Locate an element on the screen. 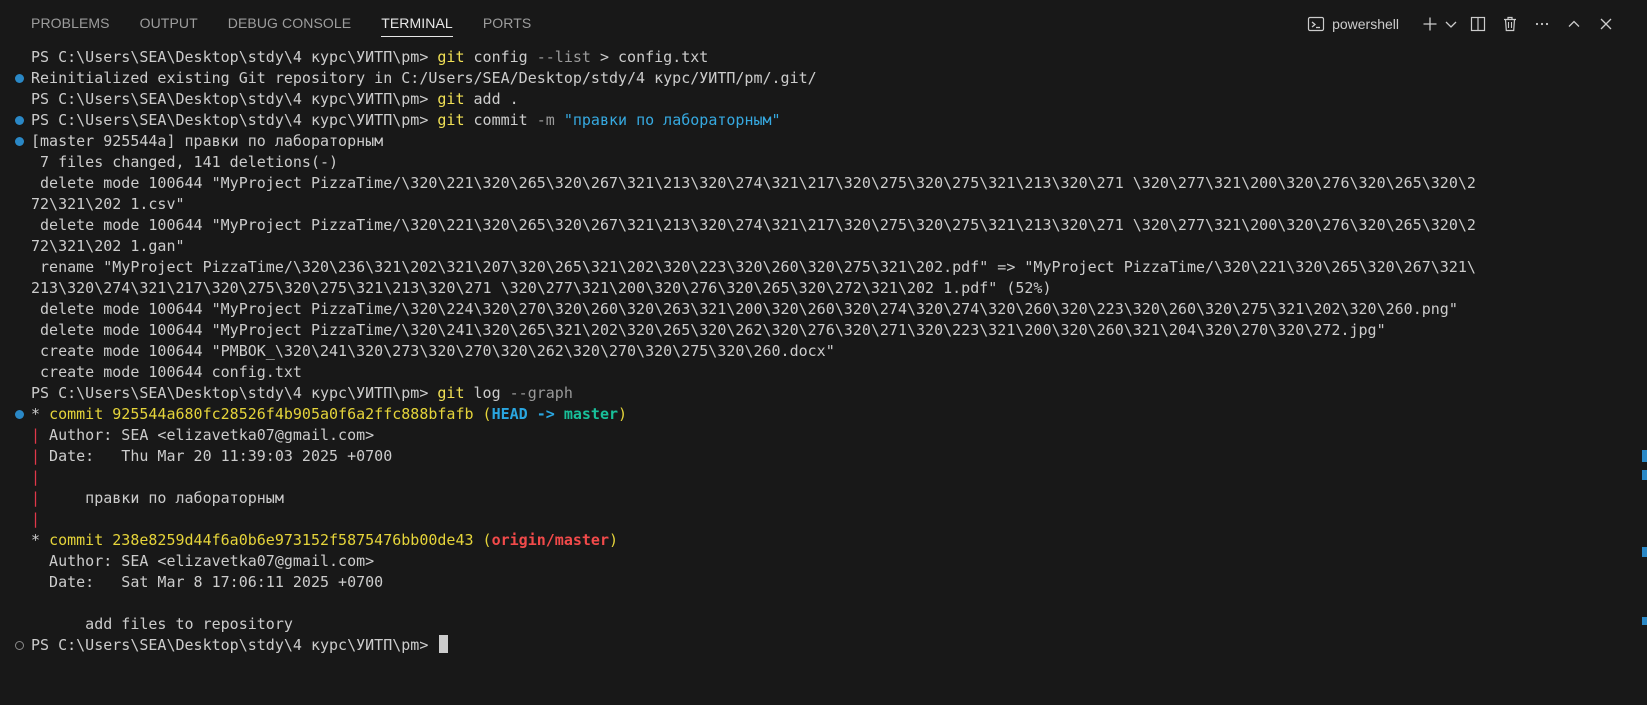 This screenshot has width=1647, height=705. terminal-cursor is located at coordinates (444, 644).